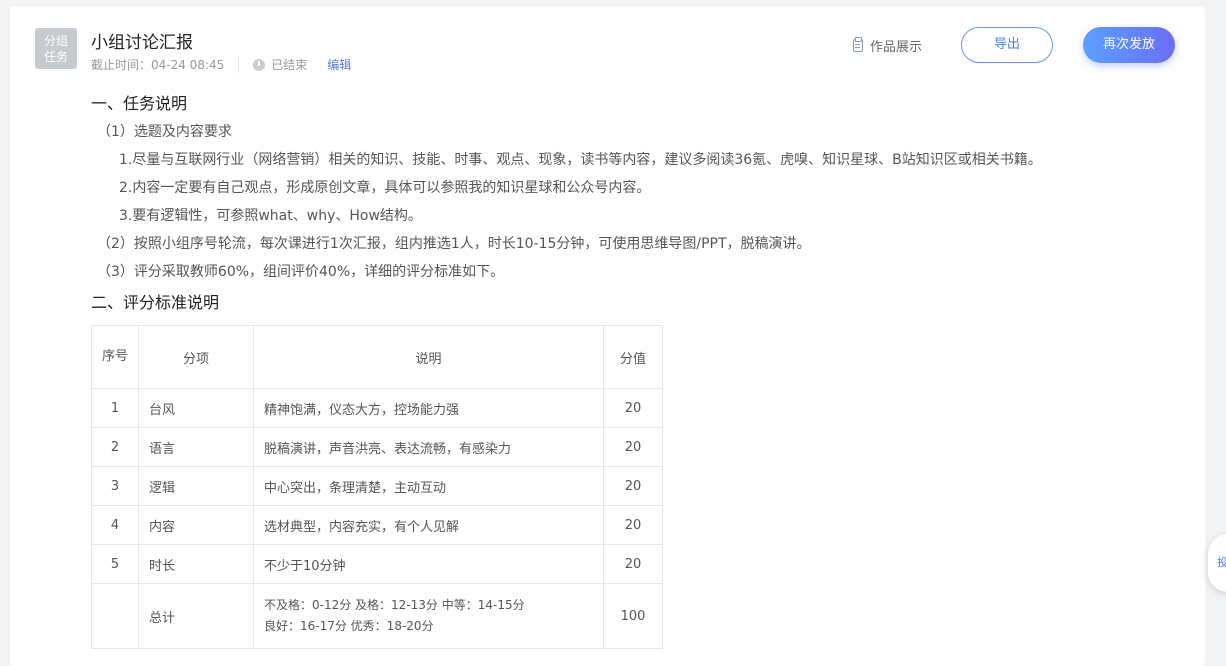  Describe the element at coordinates (164, 132) in the screenshot. I see `task-item: （1）选题及内容要求` at that location.